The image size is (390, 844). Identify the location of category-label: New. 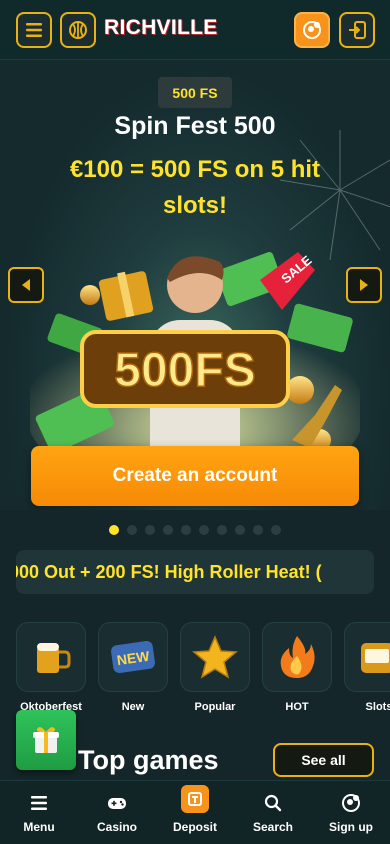
(133, 707).